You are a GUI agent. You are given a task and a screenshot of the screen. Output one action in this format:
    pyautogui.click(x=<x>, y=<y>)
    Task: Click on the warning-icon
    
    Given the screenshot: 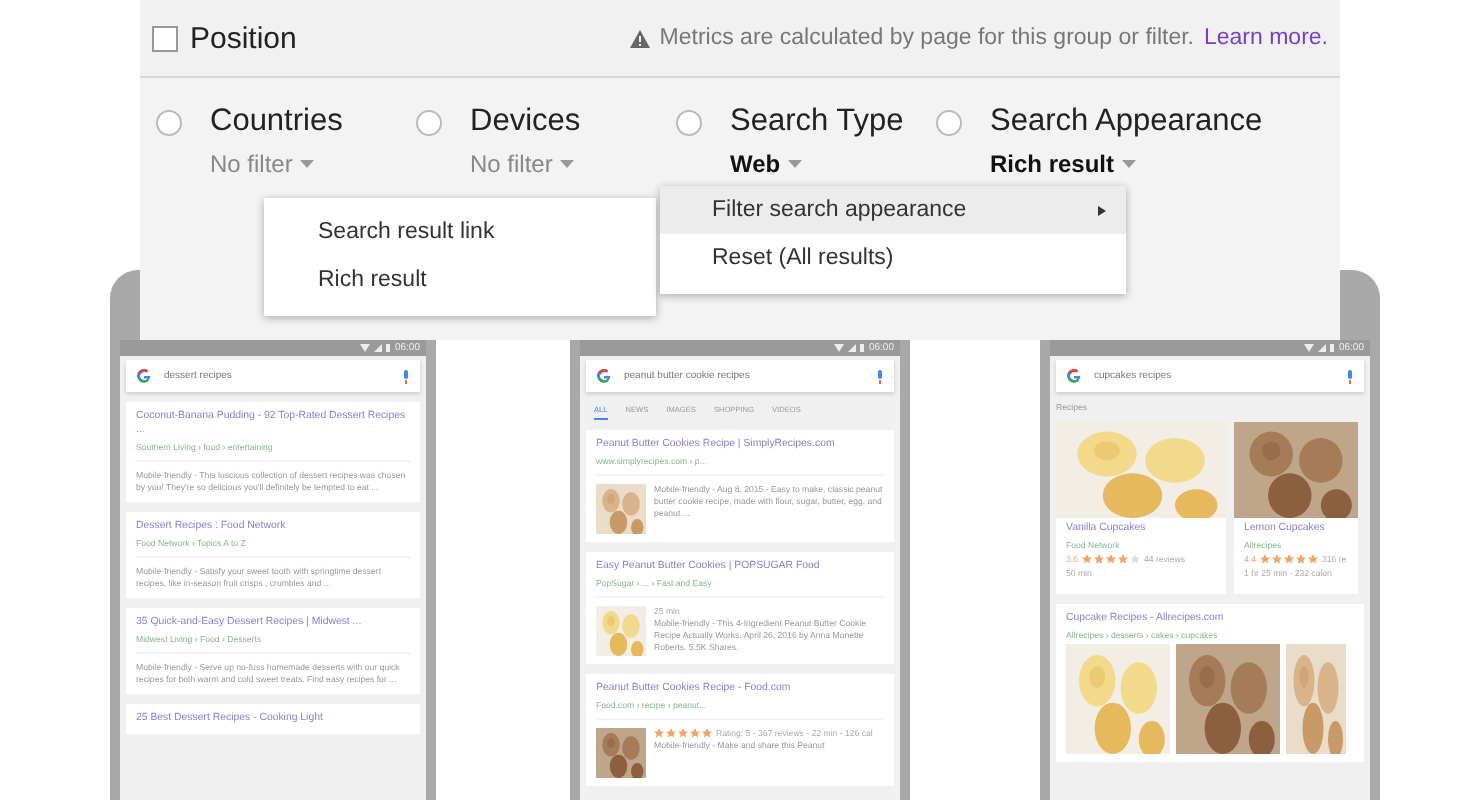 What is the action you would take?
    pyautogui.click(x=639, y=38)
    